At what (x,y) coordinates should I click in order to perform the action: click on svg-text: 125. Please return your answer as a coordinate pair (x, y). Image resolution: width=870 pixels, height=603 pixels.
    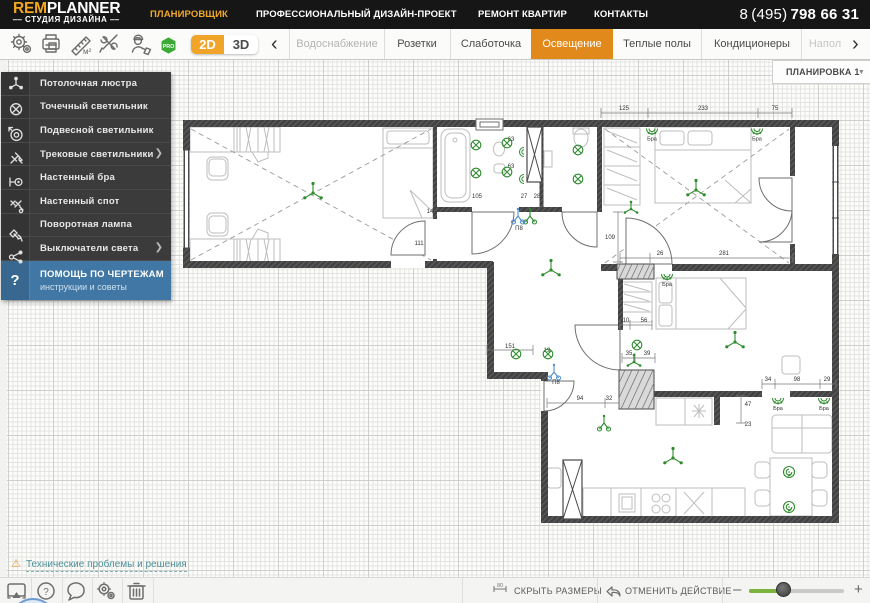
    Looking at the image, I should click on (624, 109).